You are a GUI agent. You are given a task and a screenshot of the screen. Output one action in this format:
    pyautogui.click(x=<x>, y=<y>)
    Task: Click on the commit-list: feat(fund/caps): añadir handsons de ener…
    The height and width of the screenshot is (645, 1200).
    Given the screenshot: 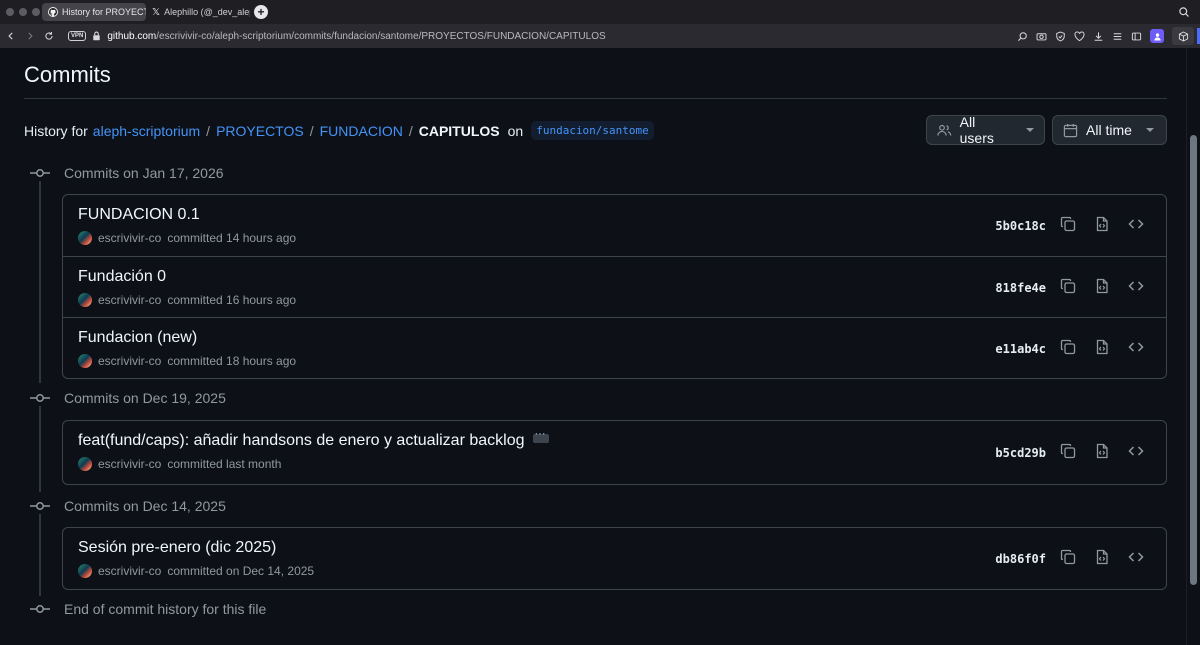 What is the action you would take?
    pyautogui.click(x=614, y=452)
    